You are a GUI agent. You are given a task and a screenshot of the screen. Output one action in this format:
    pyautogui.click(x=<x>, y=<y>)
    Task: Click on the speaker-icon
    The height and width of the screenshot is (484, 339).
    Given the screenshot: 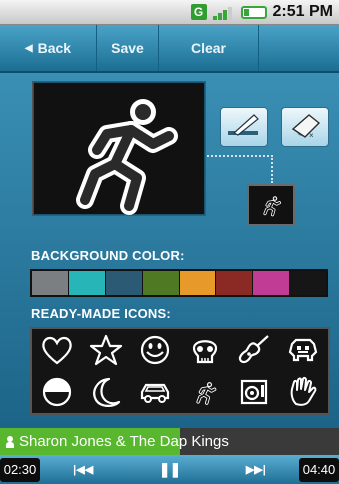 What is the action you would take?
    pyautogui.click(x=254, y=392)
    